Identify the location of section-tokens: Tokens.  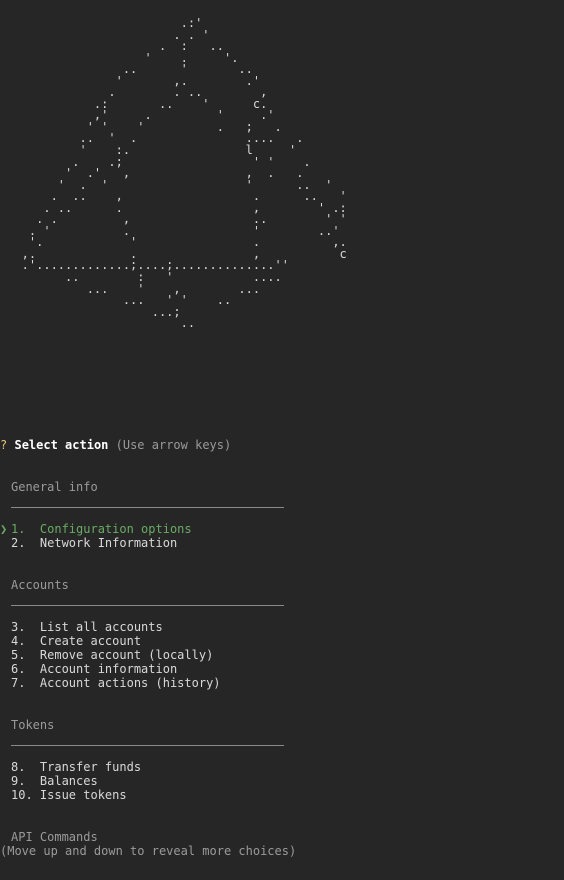
(33, 725).